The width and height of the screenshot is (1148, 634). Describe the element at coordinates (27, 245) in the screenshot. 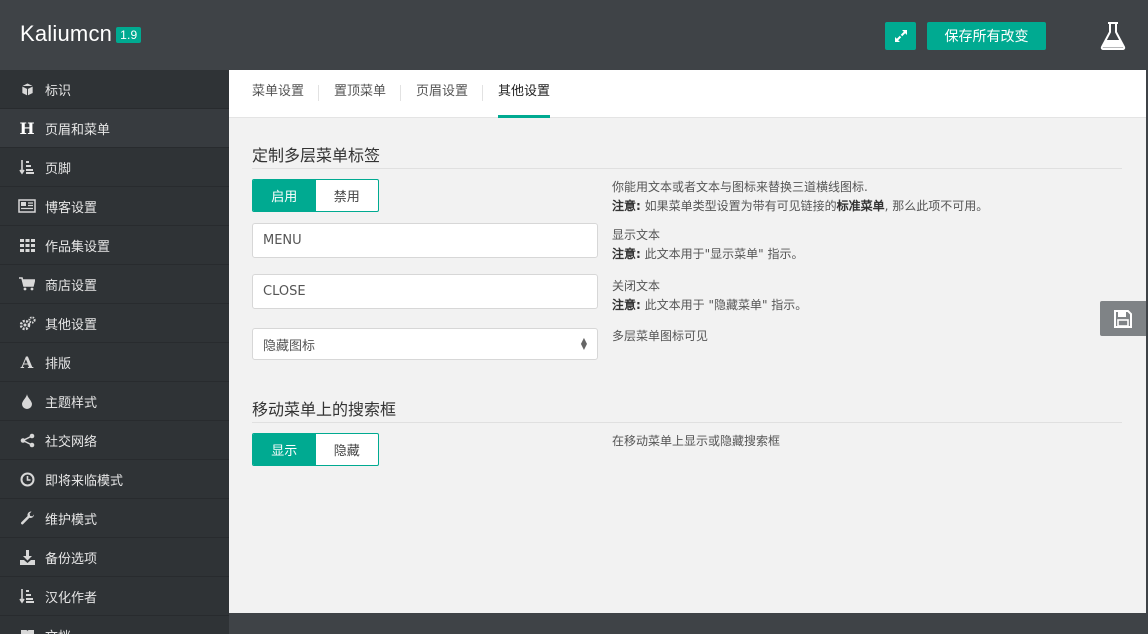

I see `grid-icon` at that location.